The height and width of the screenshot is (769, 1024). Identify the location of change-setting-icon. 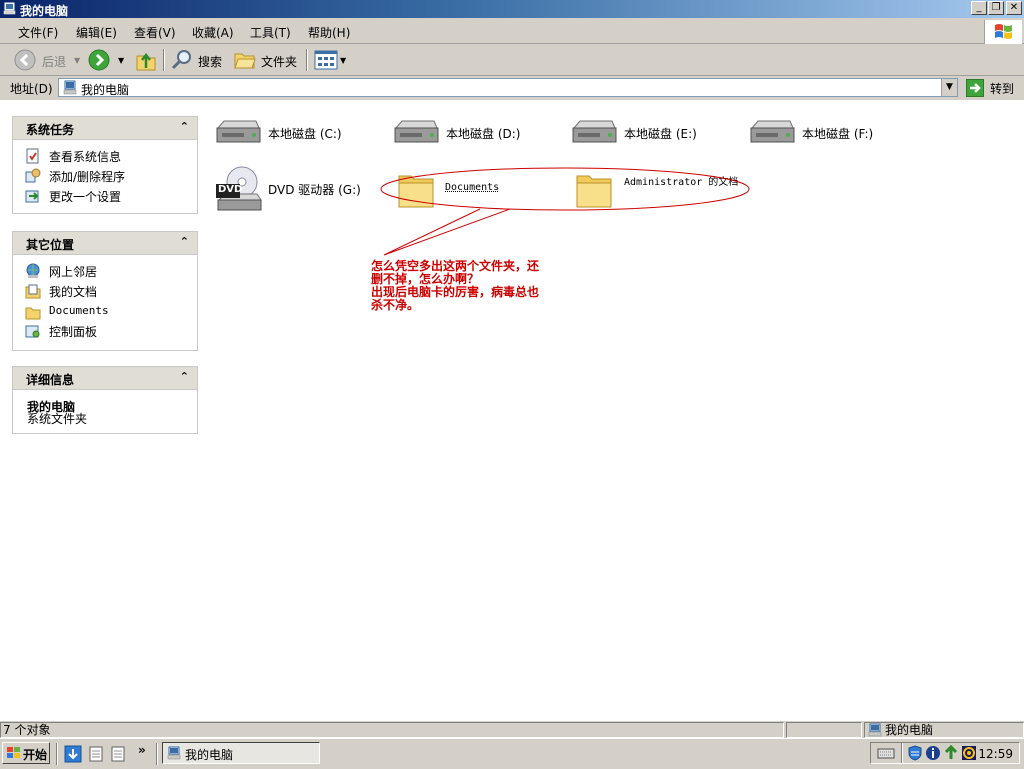
(32, 196).